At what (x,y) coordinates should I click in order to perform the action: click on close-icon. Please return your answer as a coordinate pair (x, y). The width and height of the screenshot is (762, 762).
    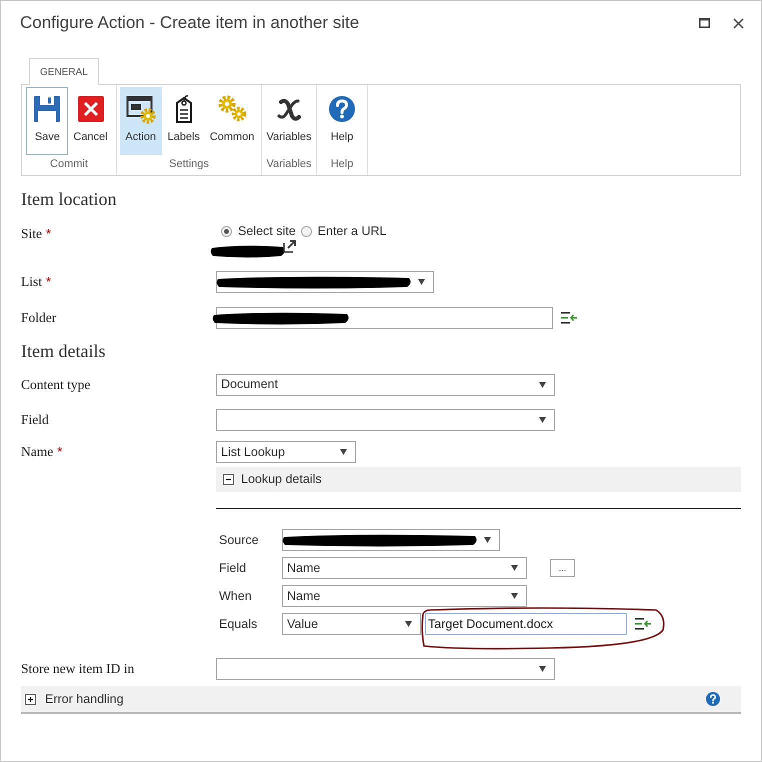
    Looking at the image, I should click on (738, 23).